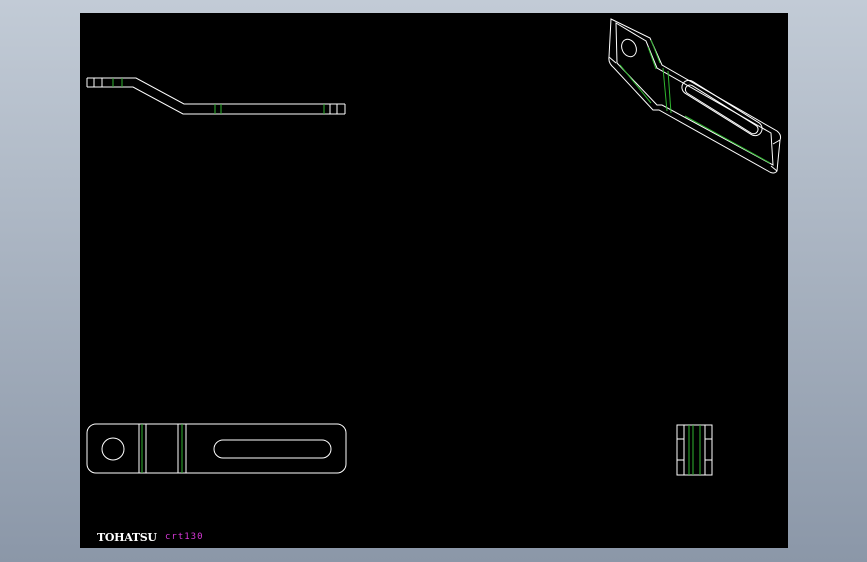  Describe the element at coordinates (127, 537) in the screenshot. I see `brand-label: TOHATSU` at that location.